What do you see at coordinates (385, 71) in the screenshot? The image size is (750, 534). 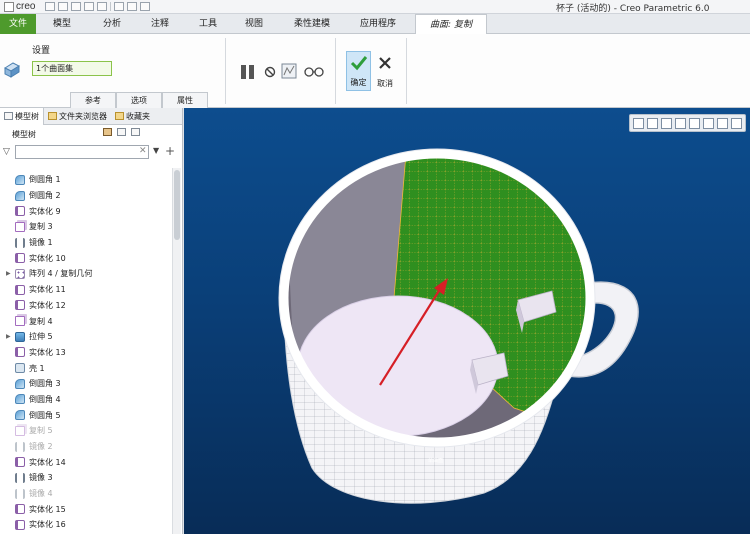 I see `cancel-button: 取消` at bounding box center [385, 71].